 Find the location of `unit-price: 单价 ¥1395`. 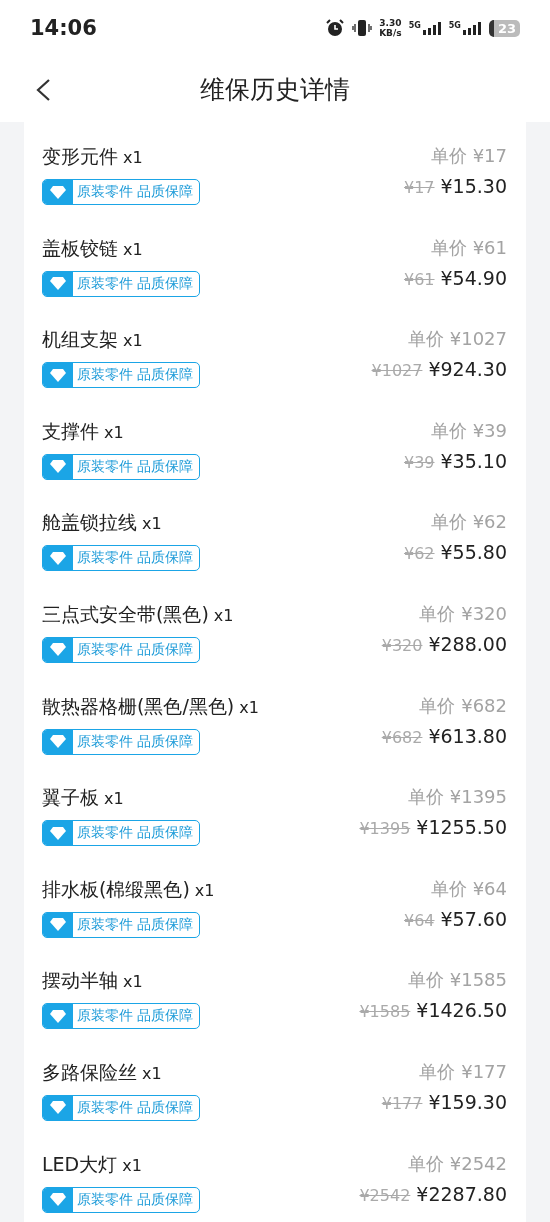

unit-price: 单价 ¥1395 is located at coordinates (457, 797).